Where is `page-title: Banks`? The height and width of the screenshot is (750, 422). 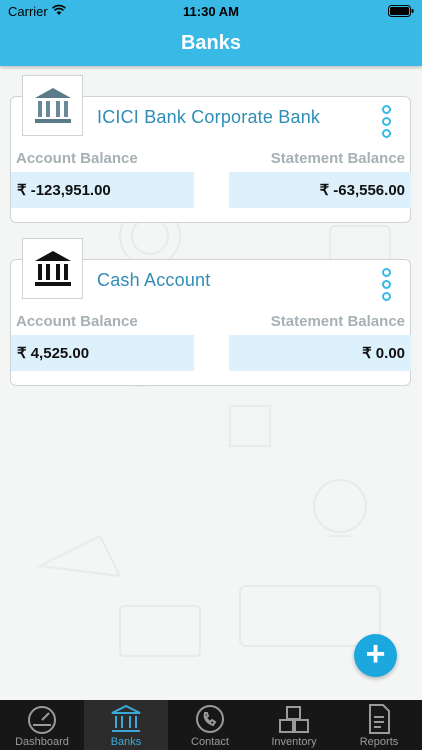
page-title: Banks is located at coordinates (211, 43).